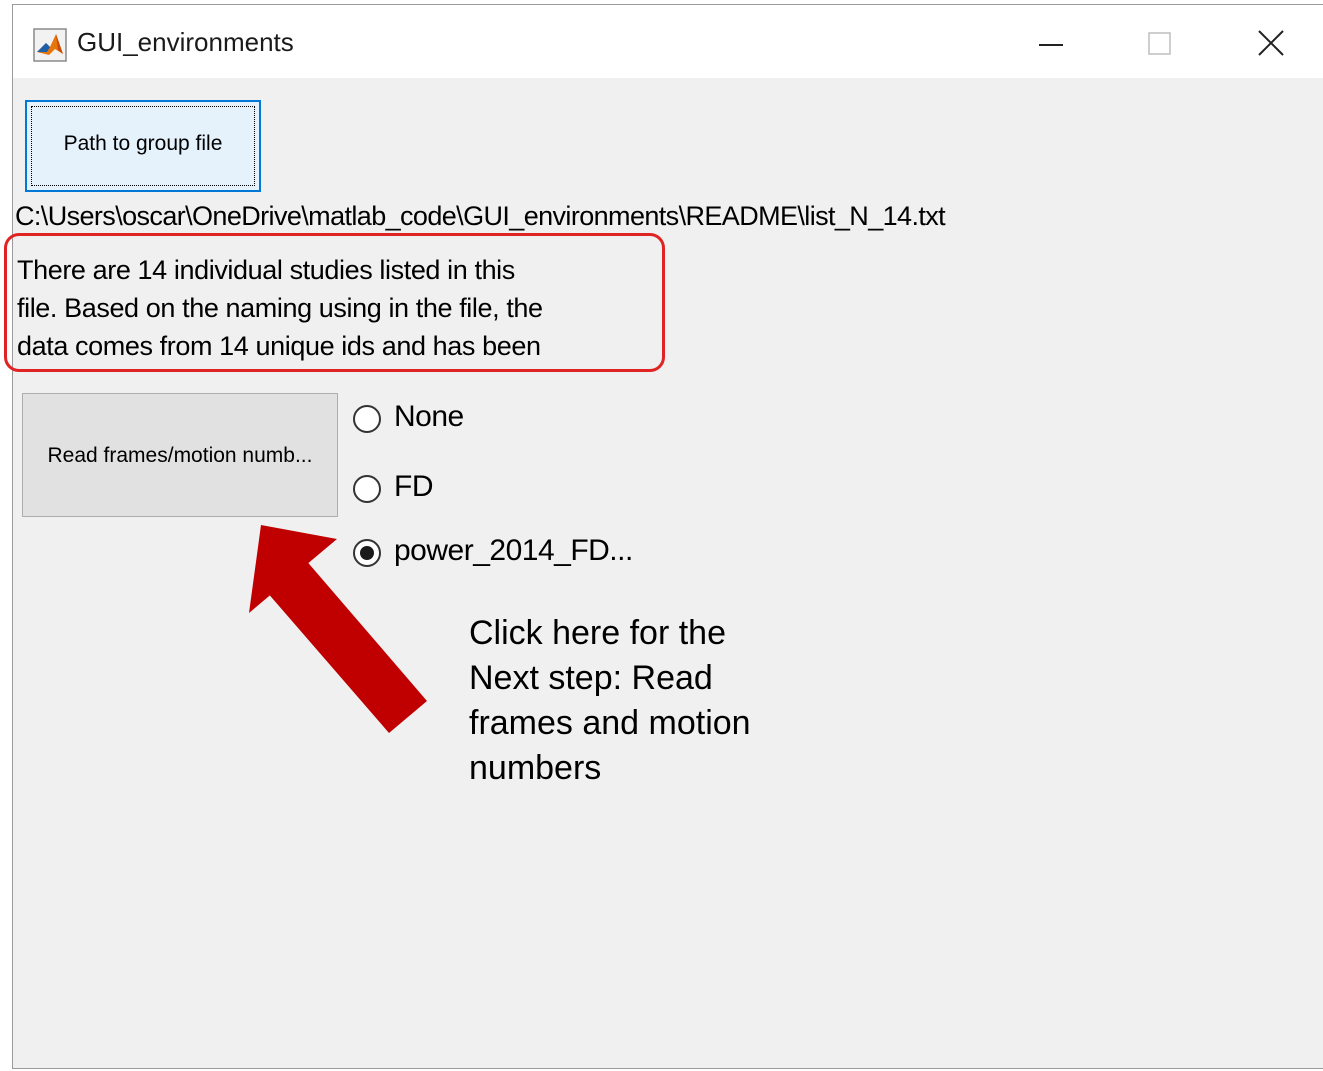 The width and height of the screenshot is (1323, 1071). What do you see at coordinates (429, 416) in the screenshot?
I see `radio-label: None` at bounding box center [429, 416].